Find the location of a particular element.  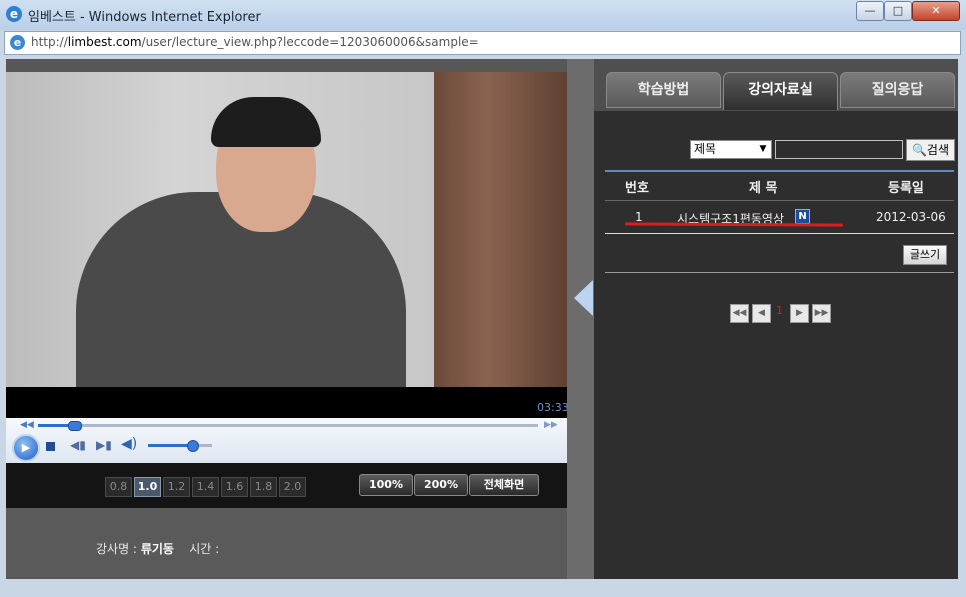

zoom-100-button: 100% is located at coordinates (386, 485).